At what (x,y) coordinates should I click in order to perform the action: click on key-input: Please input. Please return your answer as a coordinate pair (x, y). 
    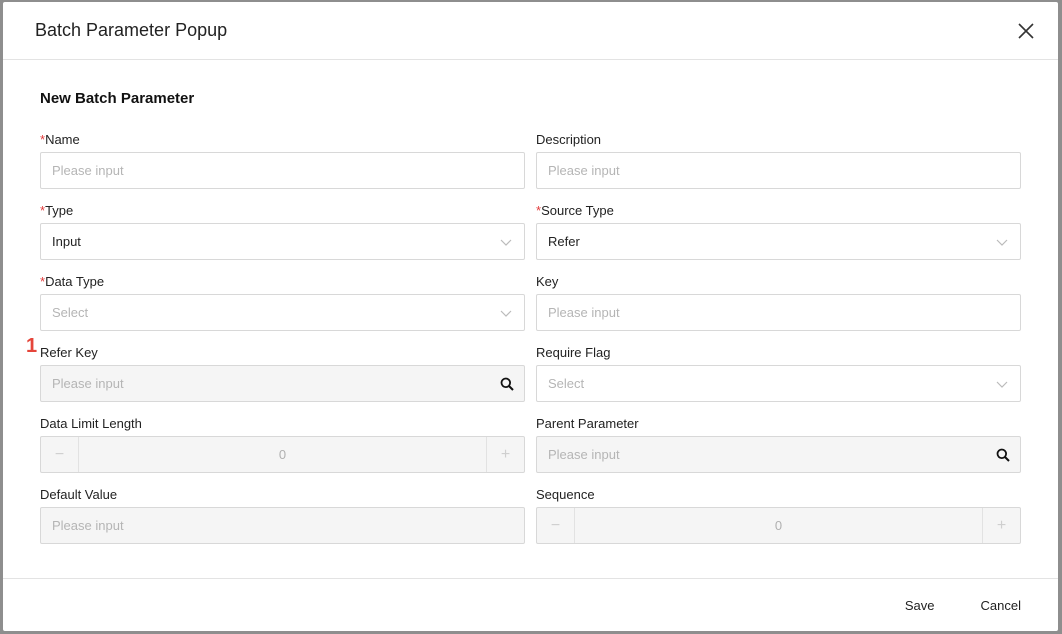
    Looking at the image, I should click on (778, 312).